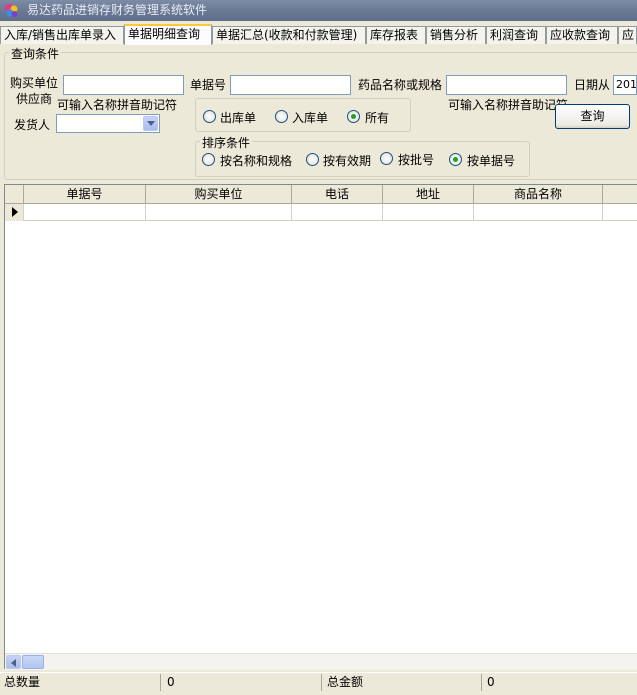 The width and height of the screenshot is (637, 695). What do you see at coordinates (226, 142) in the screenshot?
I see `sort-group-title: 排序条件` at bounding box center [226, 142].